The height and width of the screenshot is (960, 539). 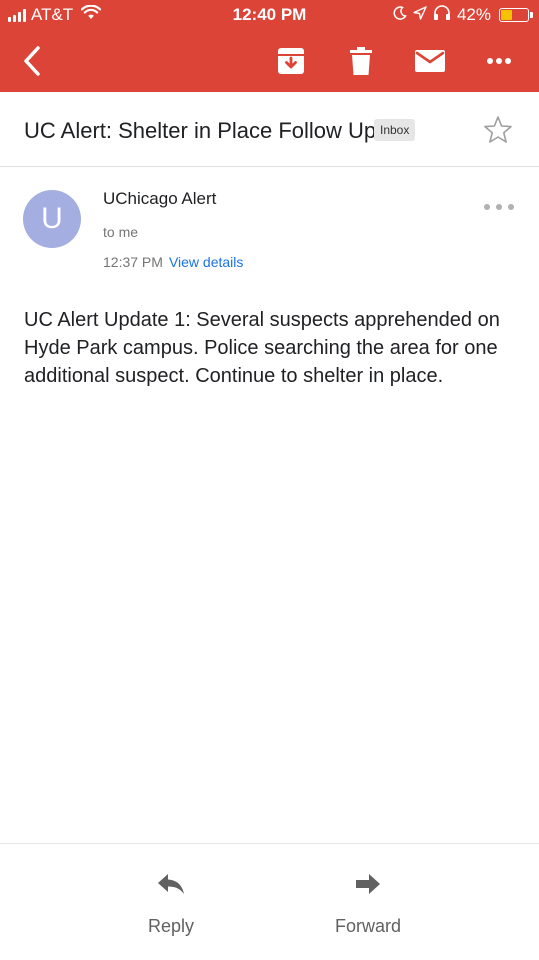 What do you see at coordinates (269, 61) in the screenshot?
I see `email-toolbar` at bounding box center [269, 61].